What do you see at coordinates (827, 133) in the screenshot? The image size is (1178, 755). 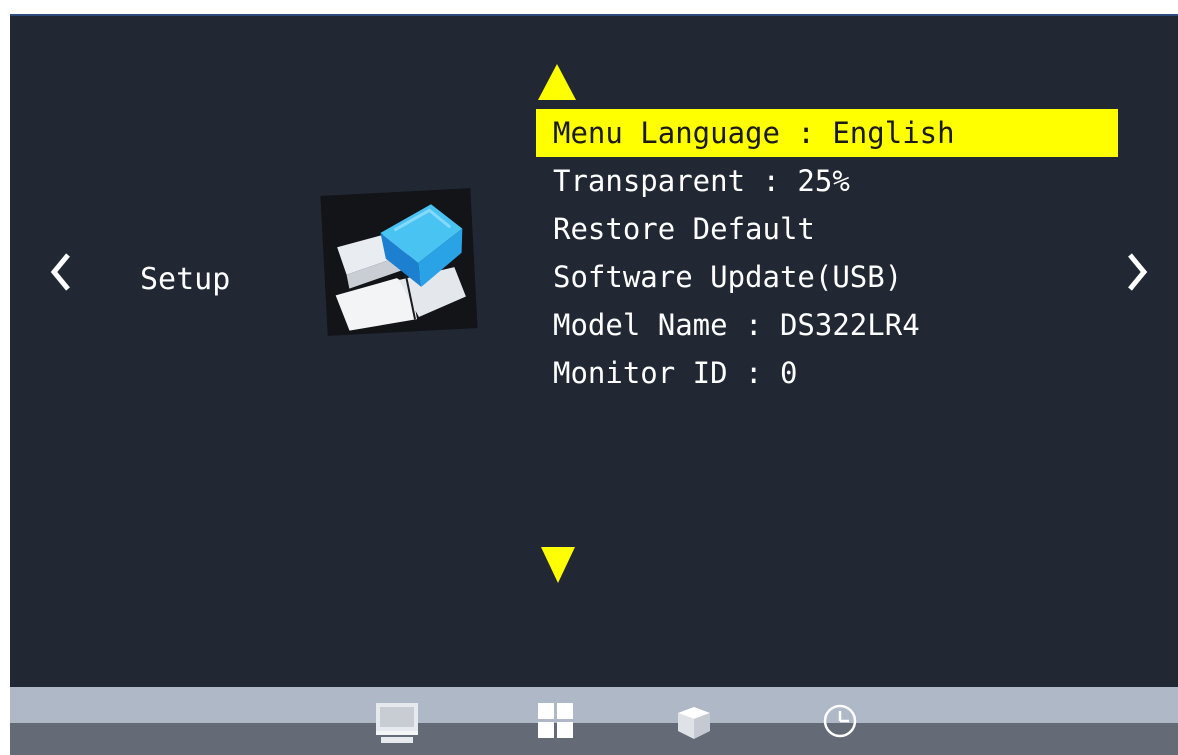 I see `menu-item-menu-language: Menu Language : English` at bounding box center [827, 133].